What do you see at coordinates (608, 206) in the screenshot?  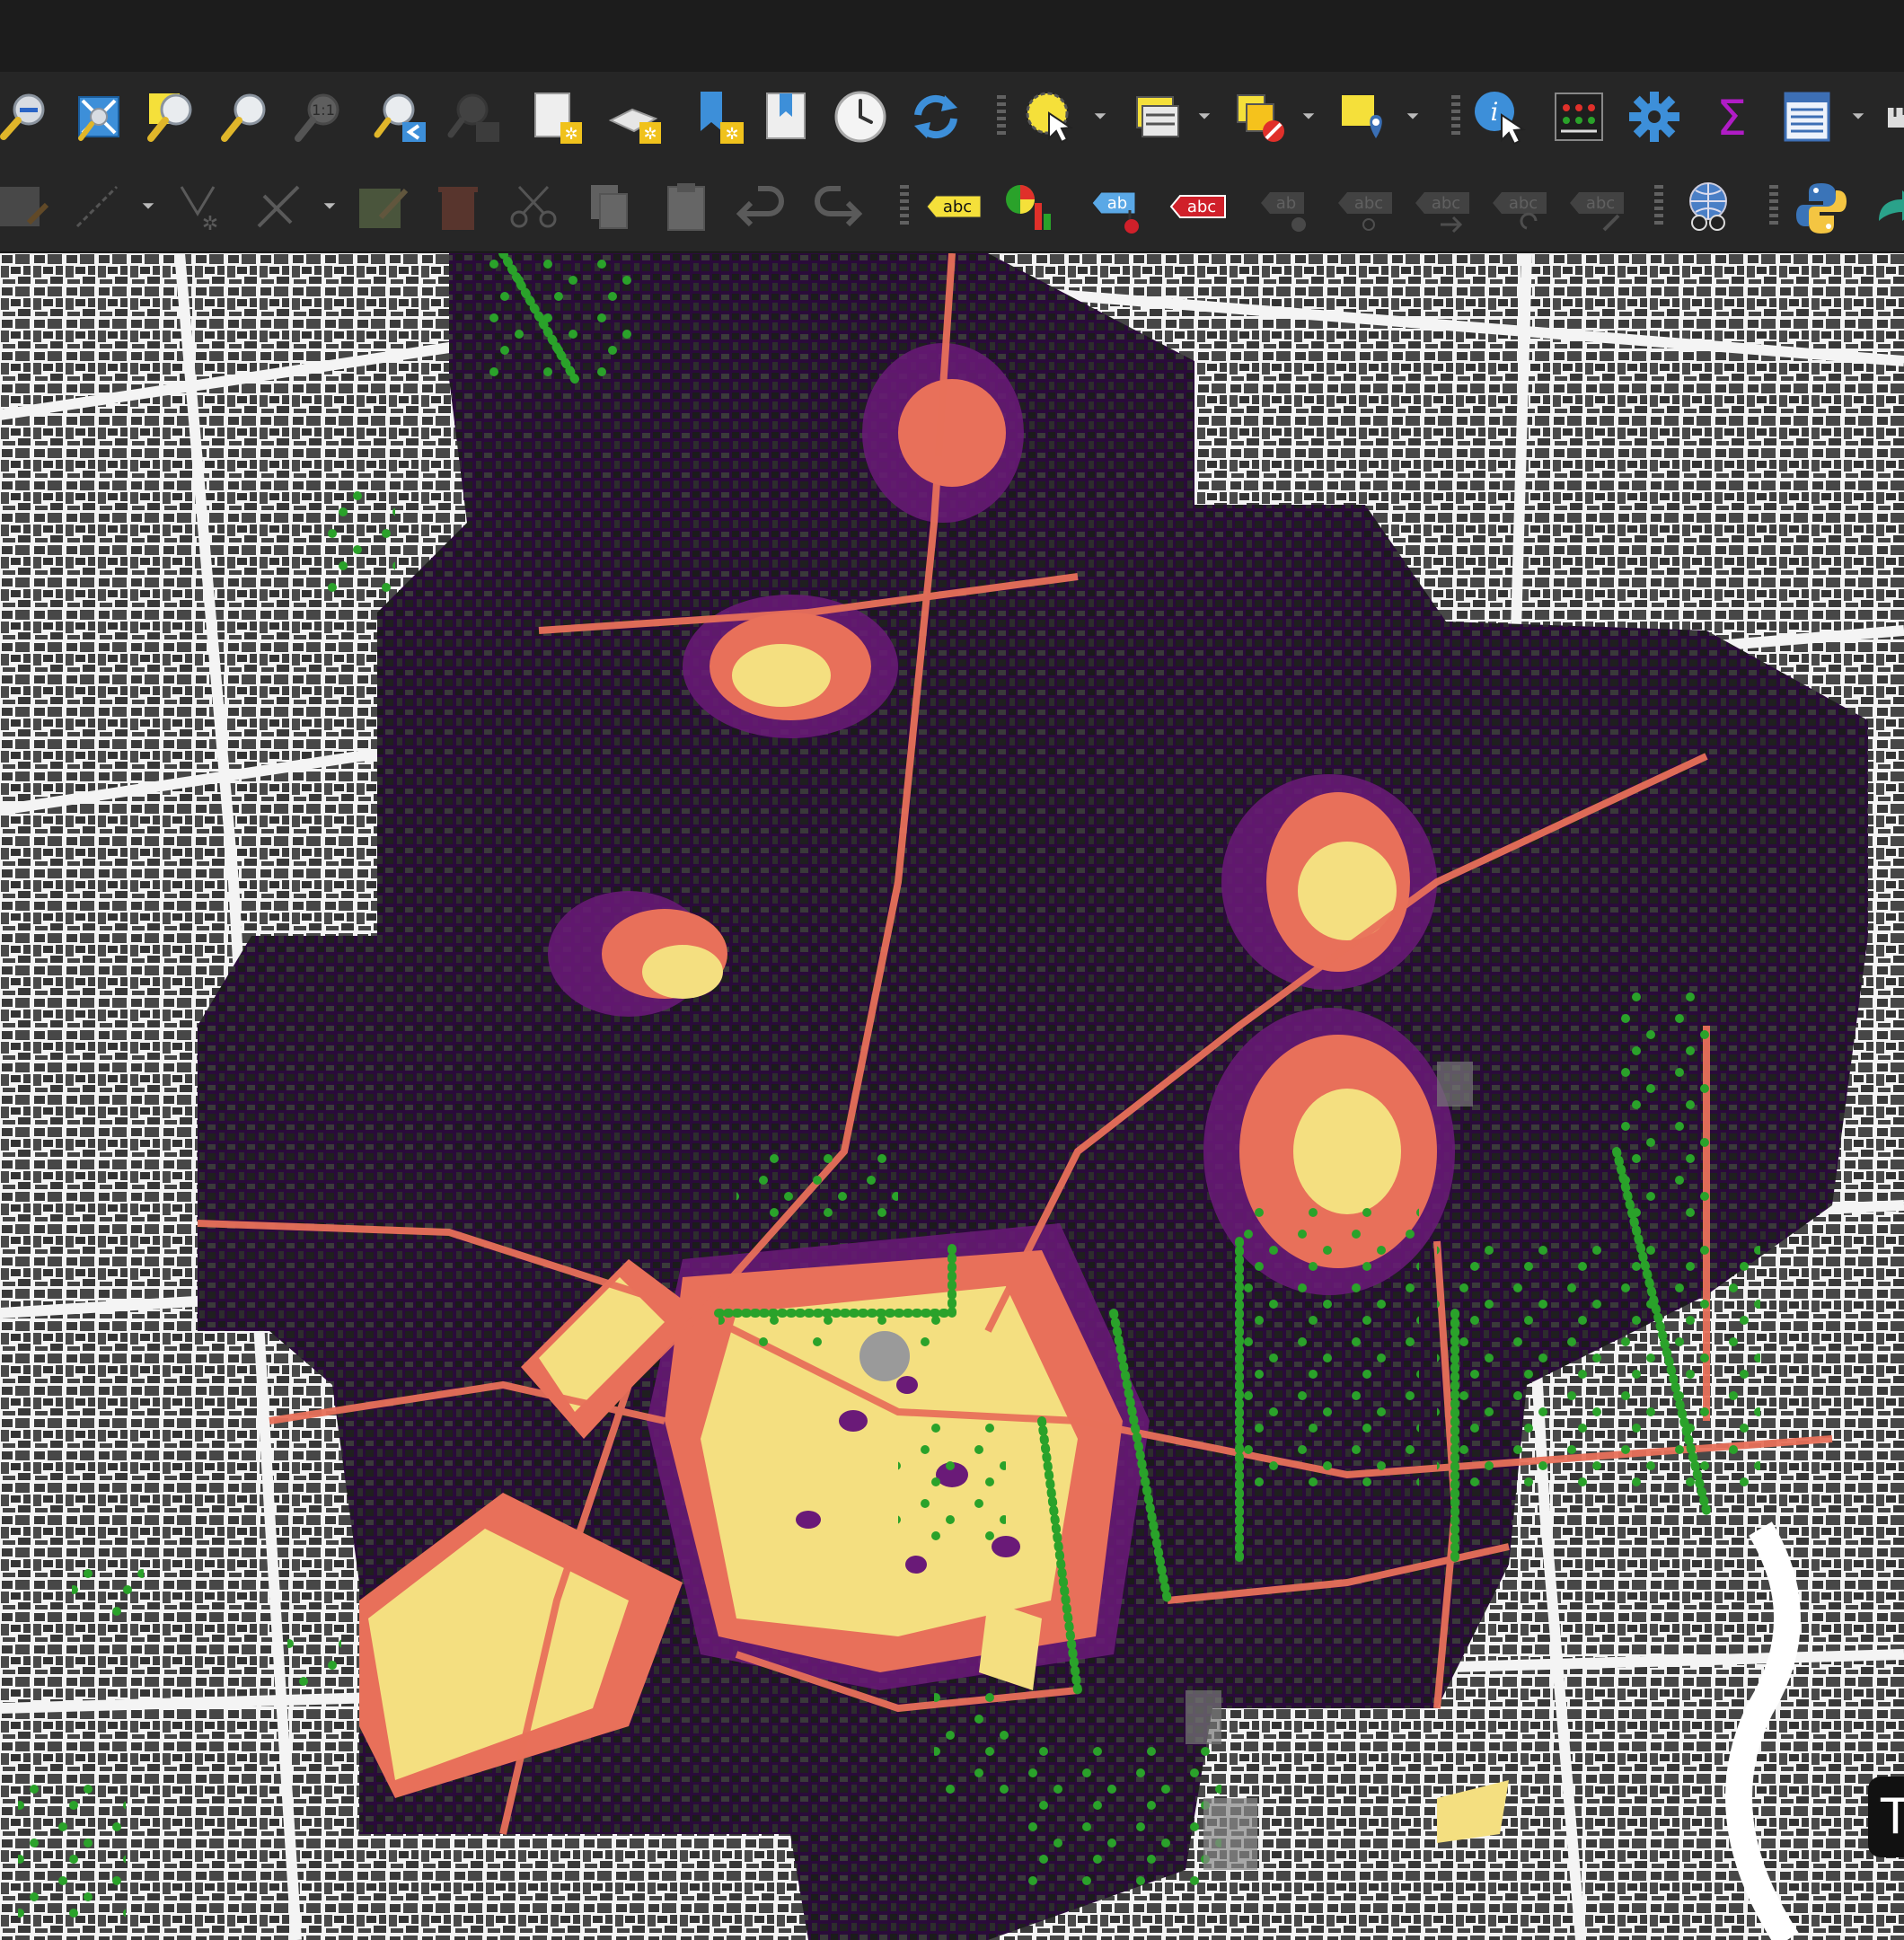 I see `copy-features-icon` at bounding box center [608, 206].